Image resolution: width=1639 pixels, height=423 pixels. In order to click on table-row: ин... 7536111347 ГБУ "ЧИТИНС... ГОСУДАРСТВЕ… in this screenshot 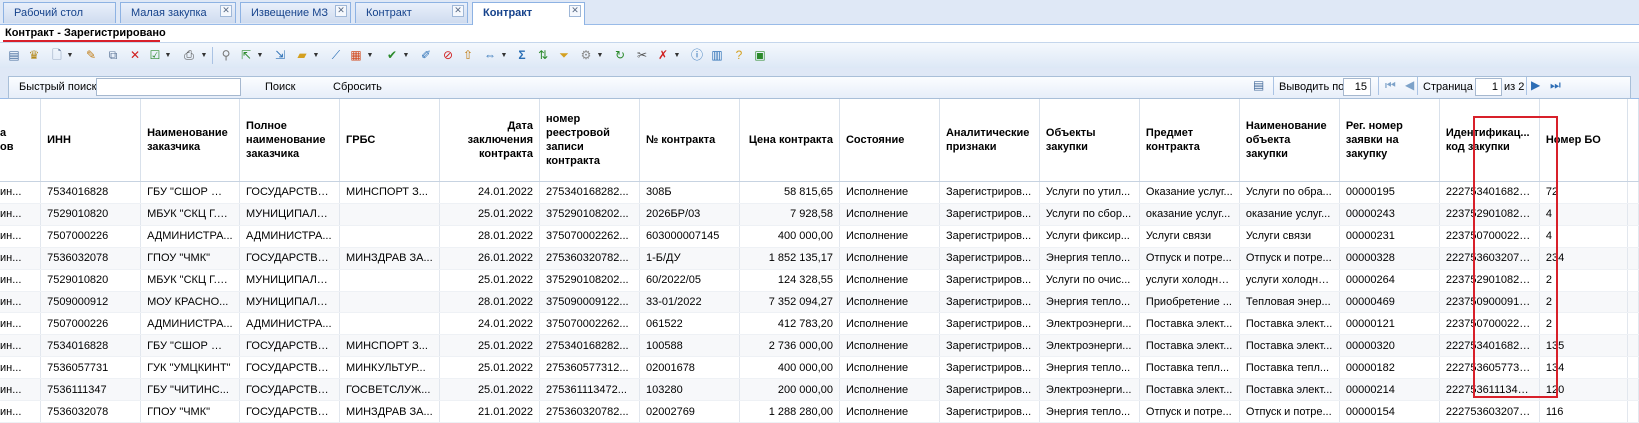, I will do `click(819, 390)`.